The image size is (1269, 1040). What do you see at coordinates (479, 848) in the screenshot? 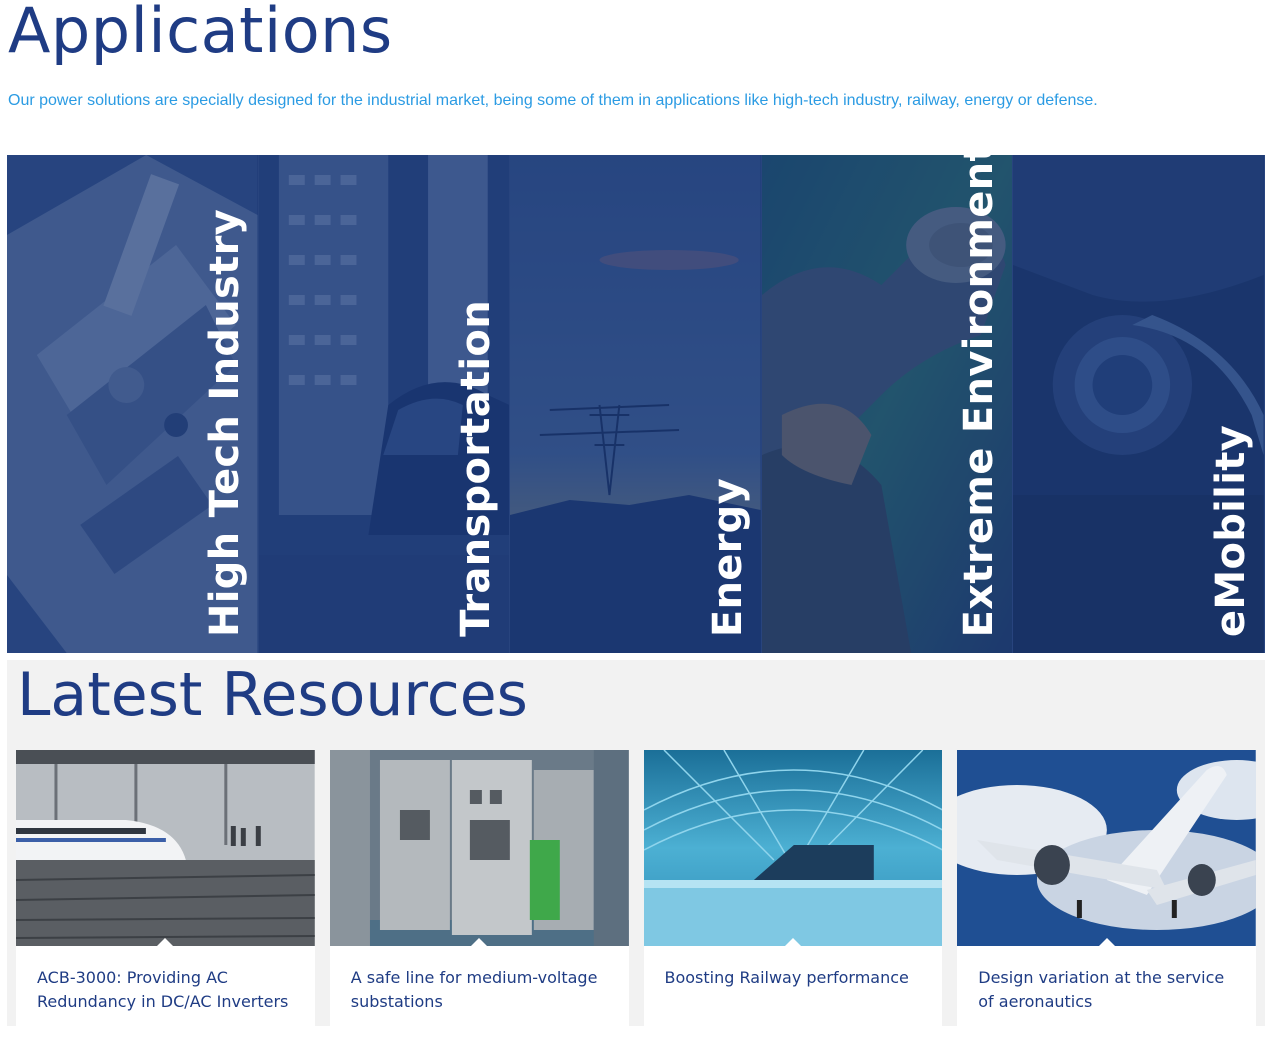
I see `substation-image` at bounding box center [479, 848].